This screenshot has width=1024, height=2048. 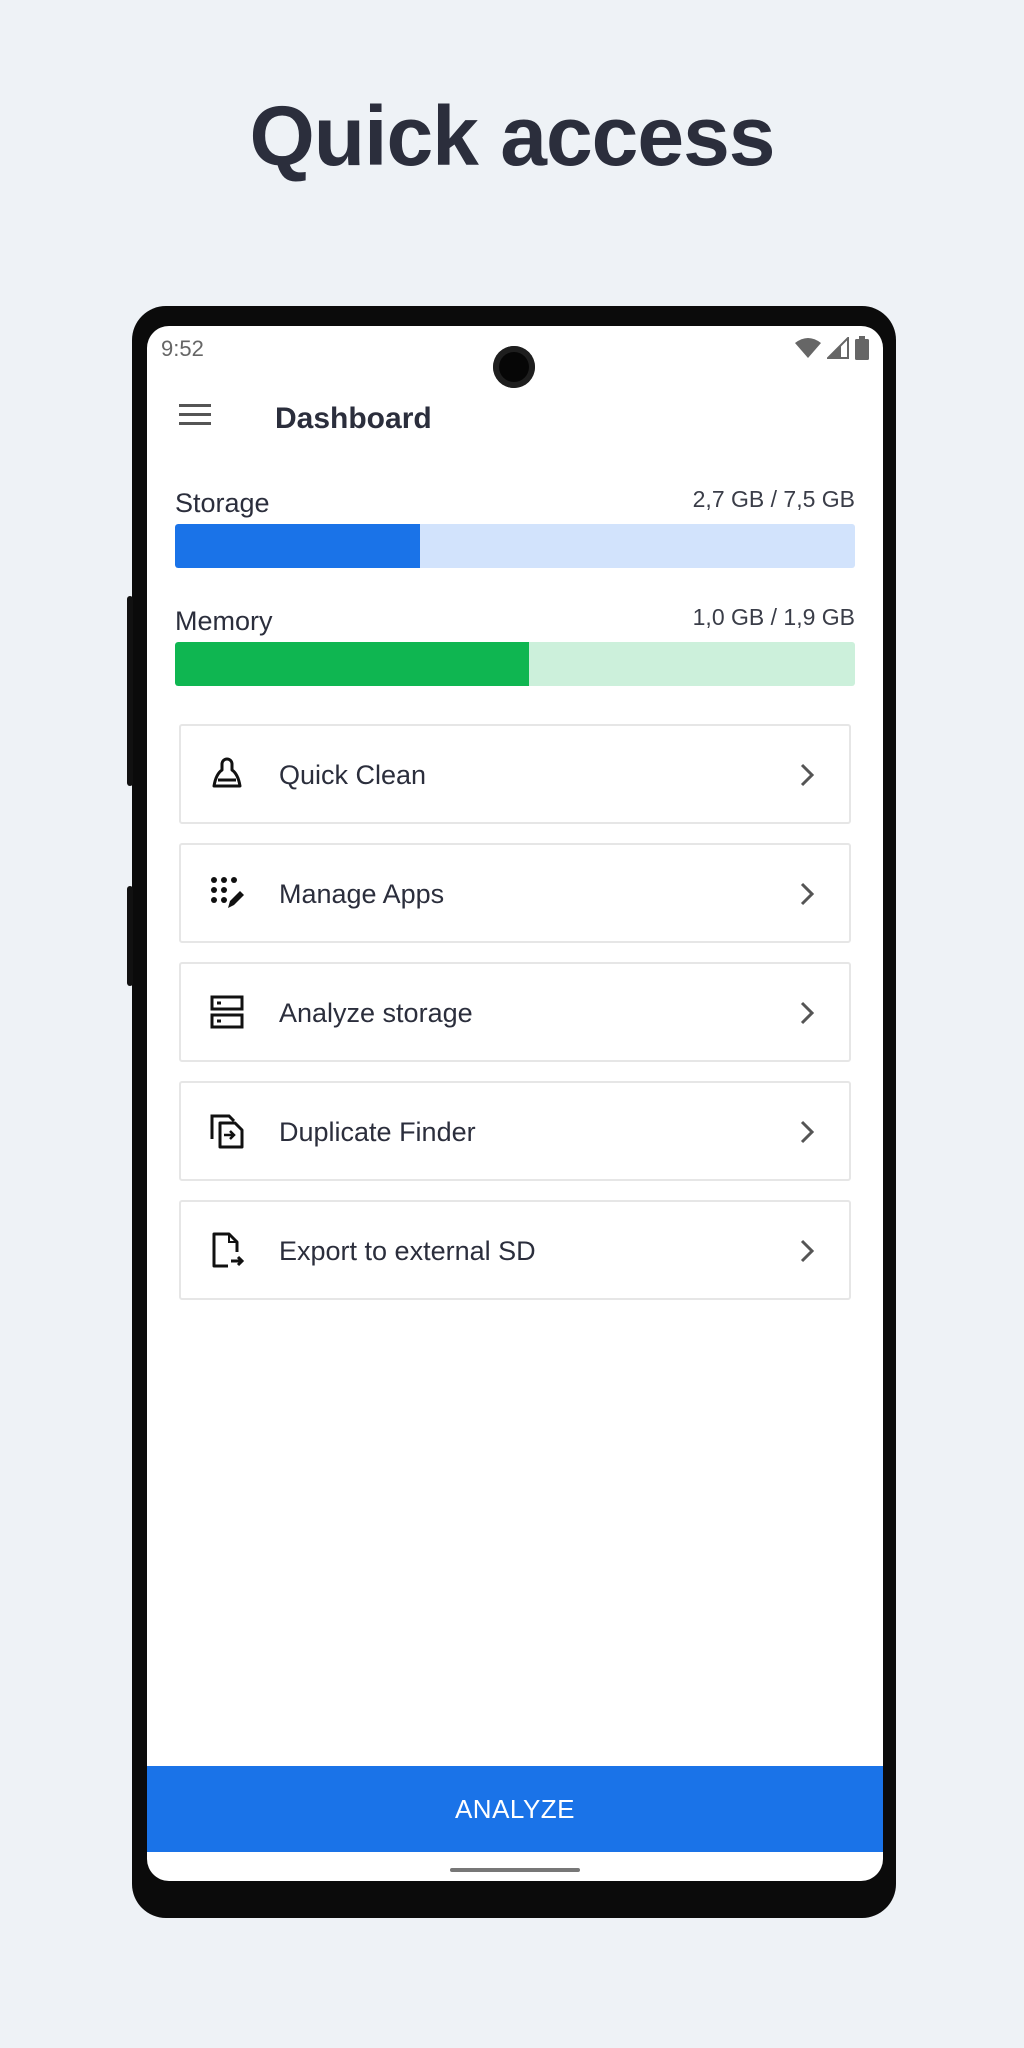 What do you see at coordinates (182, 348) in the screenshot?
I see `status-time: 9:52` at bounding box center [182, 348].